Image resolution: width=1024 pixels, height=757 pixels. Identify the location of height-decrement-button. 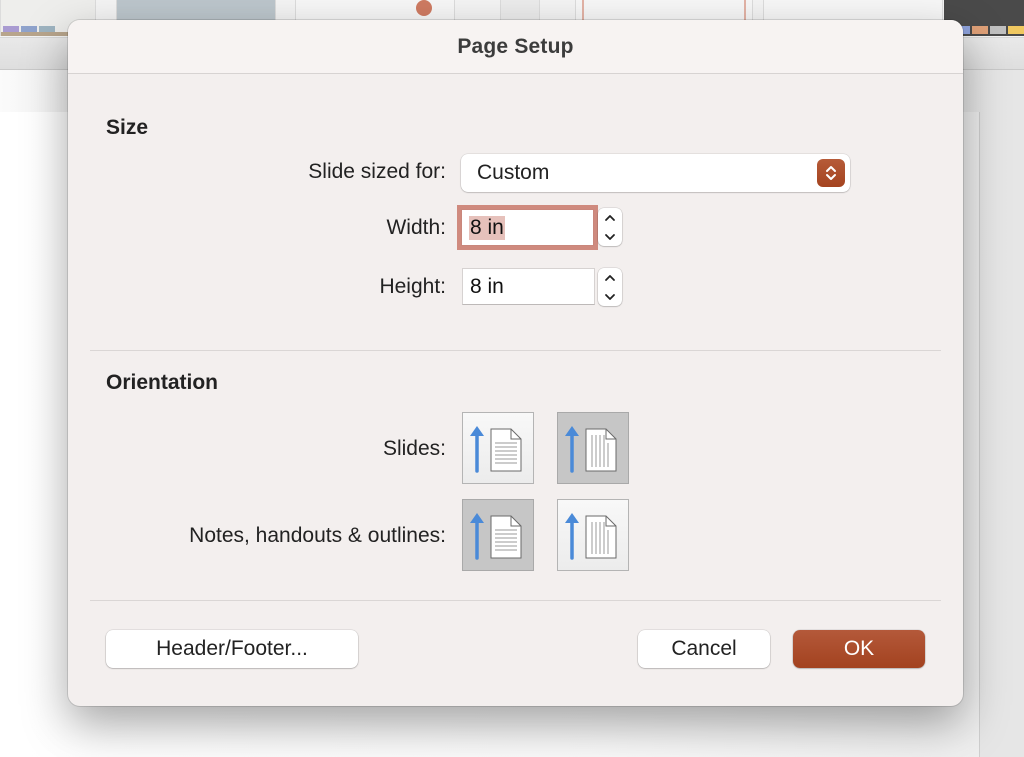
(610, 296).